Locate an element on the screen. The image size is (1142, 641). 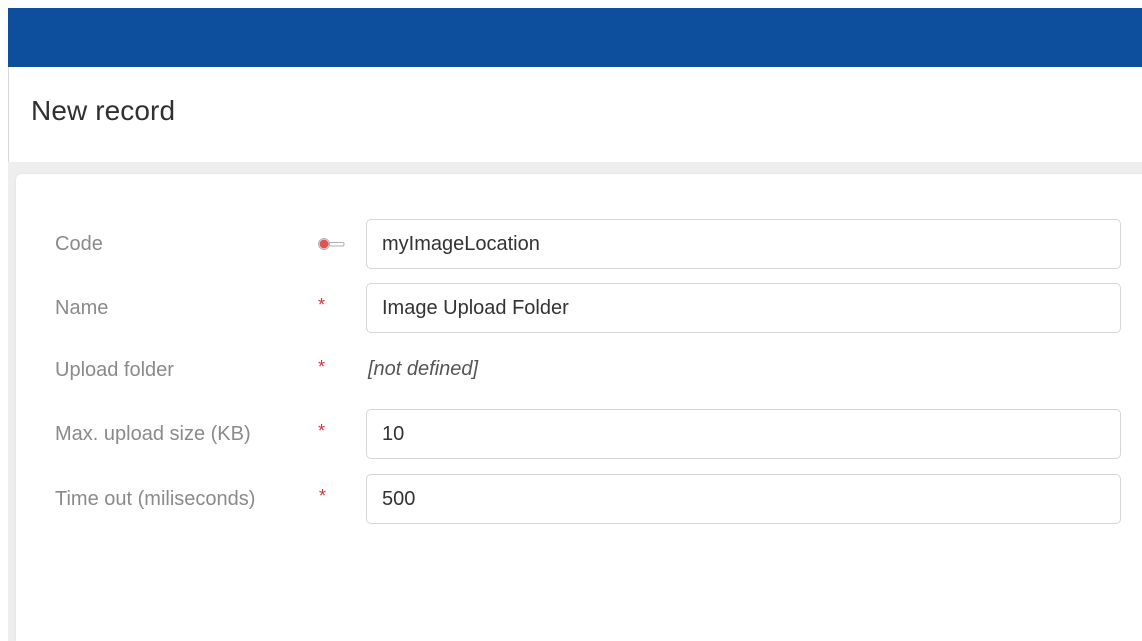
upload-folder-label: Upload folder is located at coordinates (114, 370).